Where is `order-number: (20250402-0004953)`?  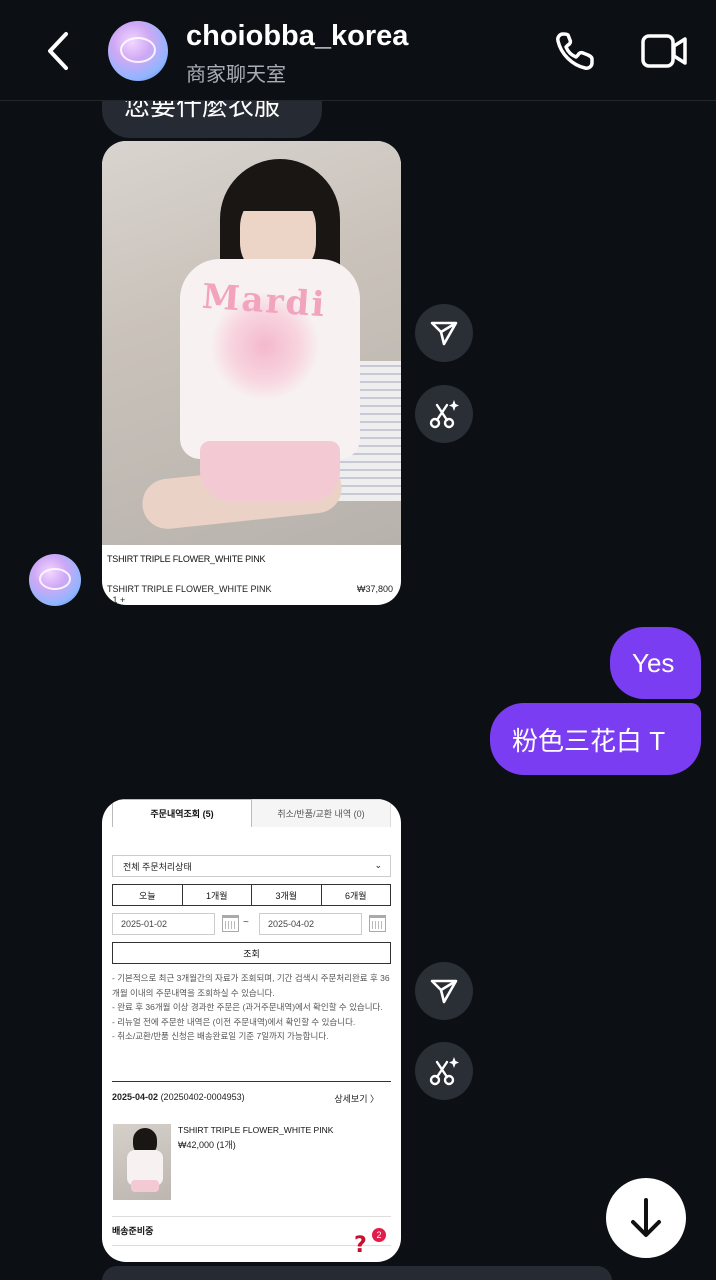 order-number: (20250402-0004953) is located at coordinates (202, 1097).